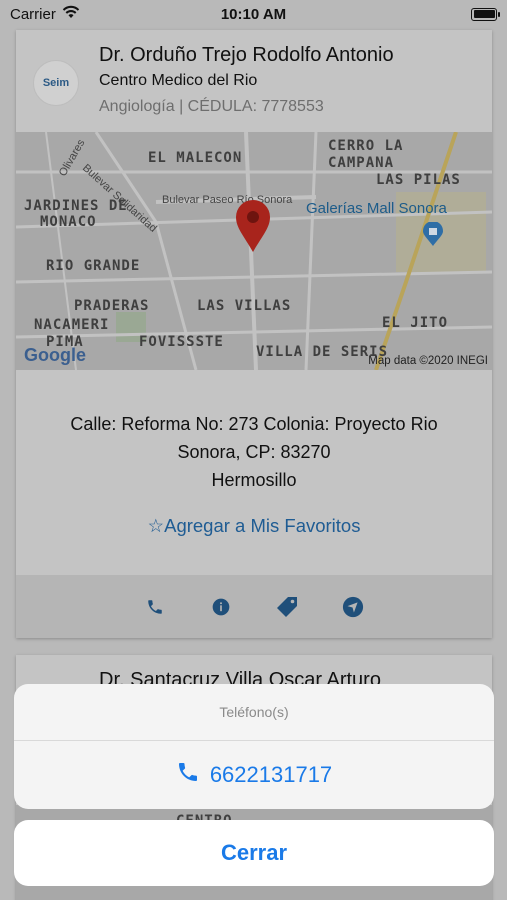 The width and height of the screenshot is (507, 900). I want to click on phone-action-sheet: Teléfono(s) 6622131717, so click(254, 746).